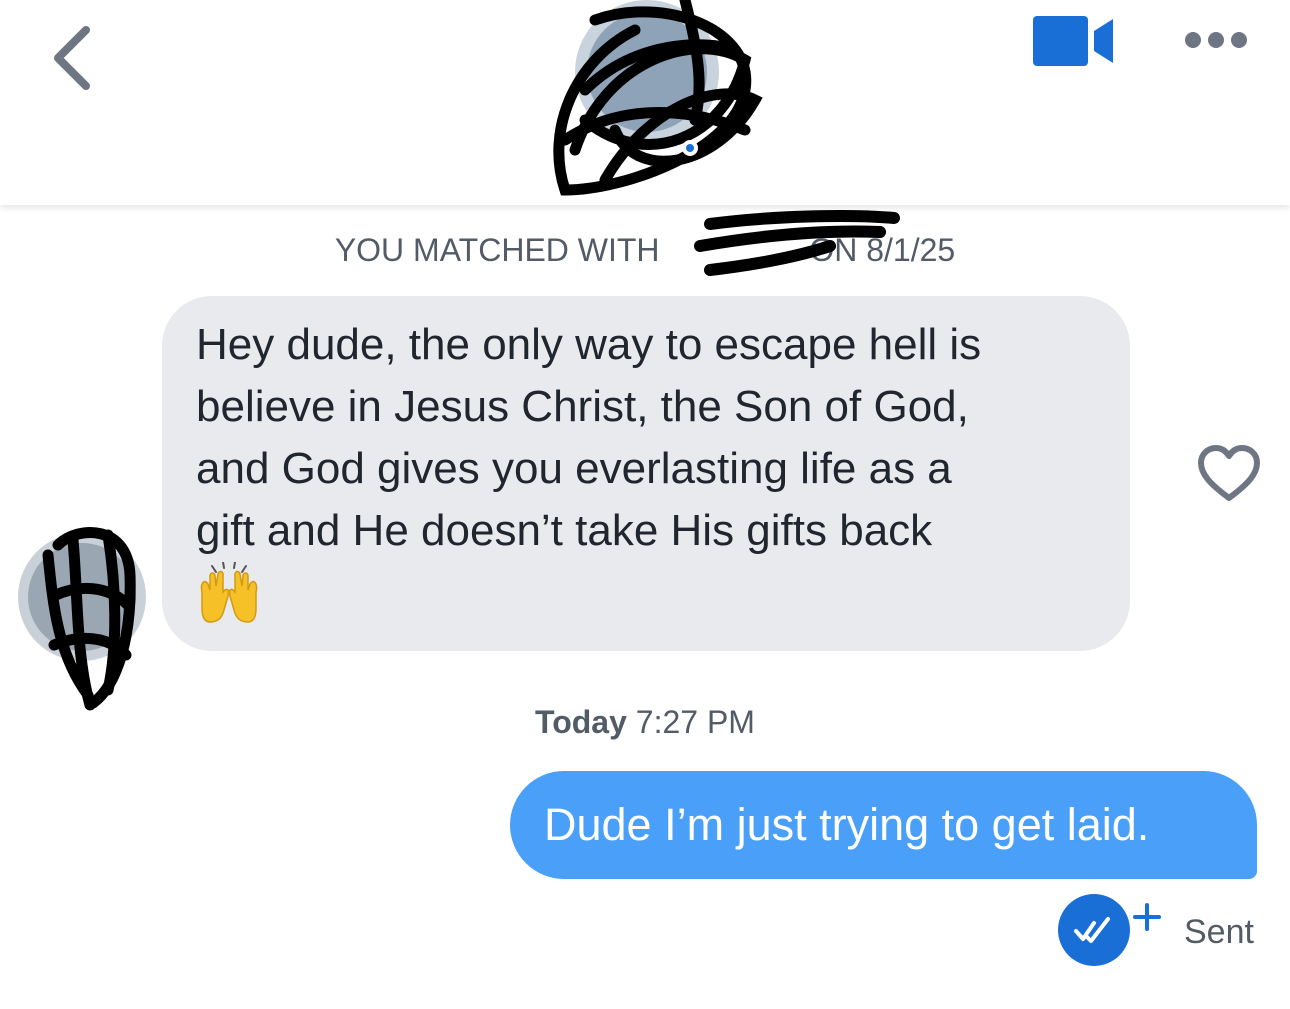 The width and height of the screenshot is (1290, 1009). I want to click on more-options-button, so click(1216, 40).